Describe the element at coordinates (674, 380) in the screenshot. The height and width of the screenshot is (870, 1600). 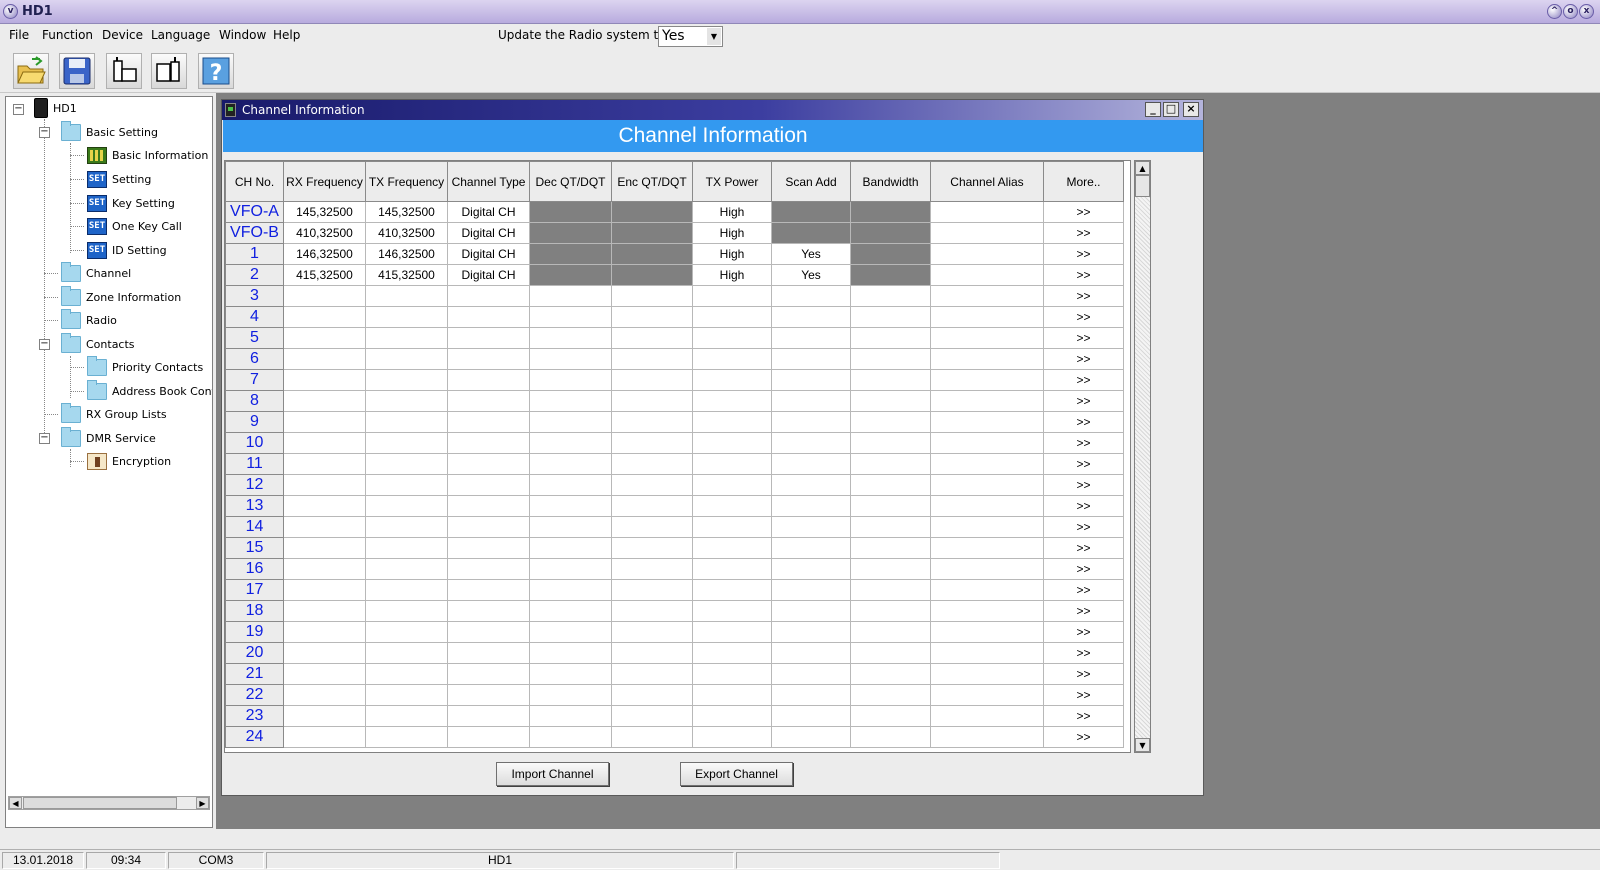
I see `table-row: 7 >>` at that location.